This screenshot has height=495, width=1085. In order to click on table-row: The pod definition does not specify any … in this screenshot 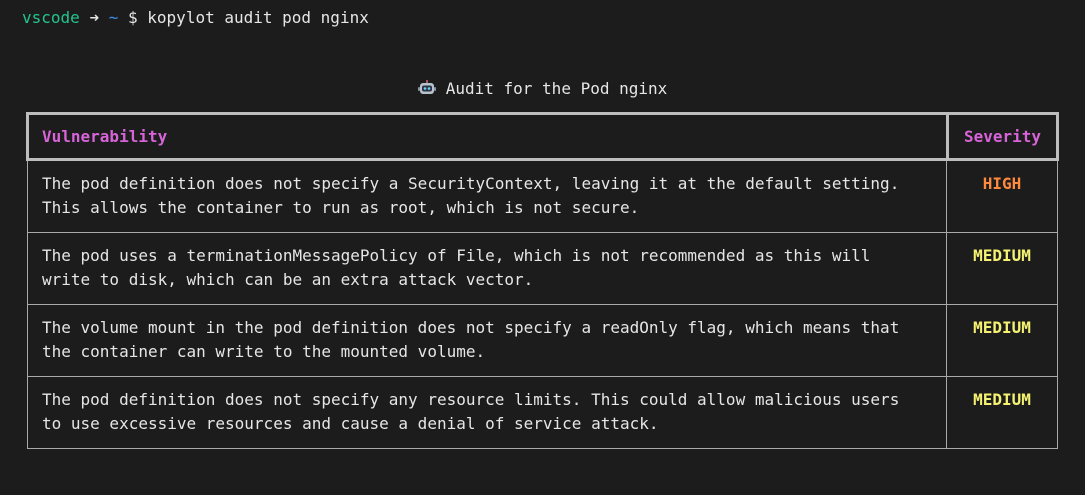, I will do `click(542, 412)`.